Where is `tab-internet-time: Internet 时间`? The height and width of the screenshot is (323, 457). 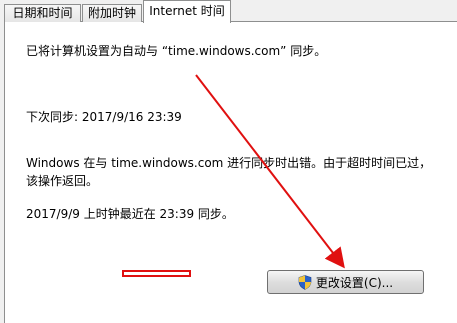 tab-internet-time: Internet 时间 is located at coordinates (187, 11).